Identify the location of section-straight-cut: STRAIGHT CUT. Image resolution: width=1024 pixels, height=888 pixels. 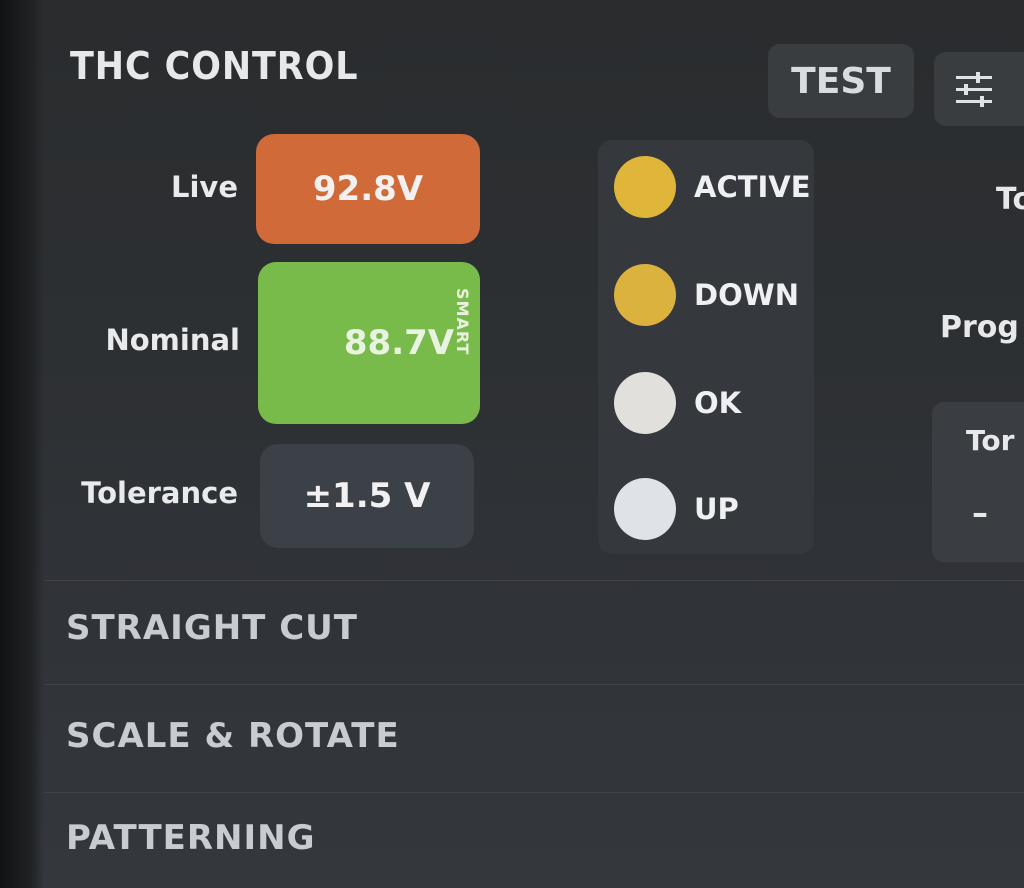
(212, 628).